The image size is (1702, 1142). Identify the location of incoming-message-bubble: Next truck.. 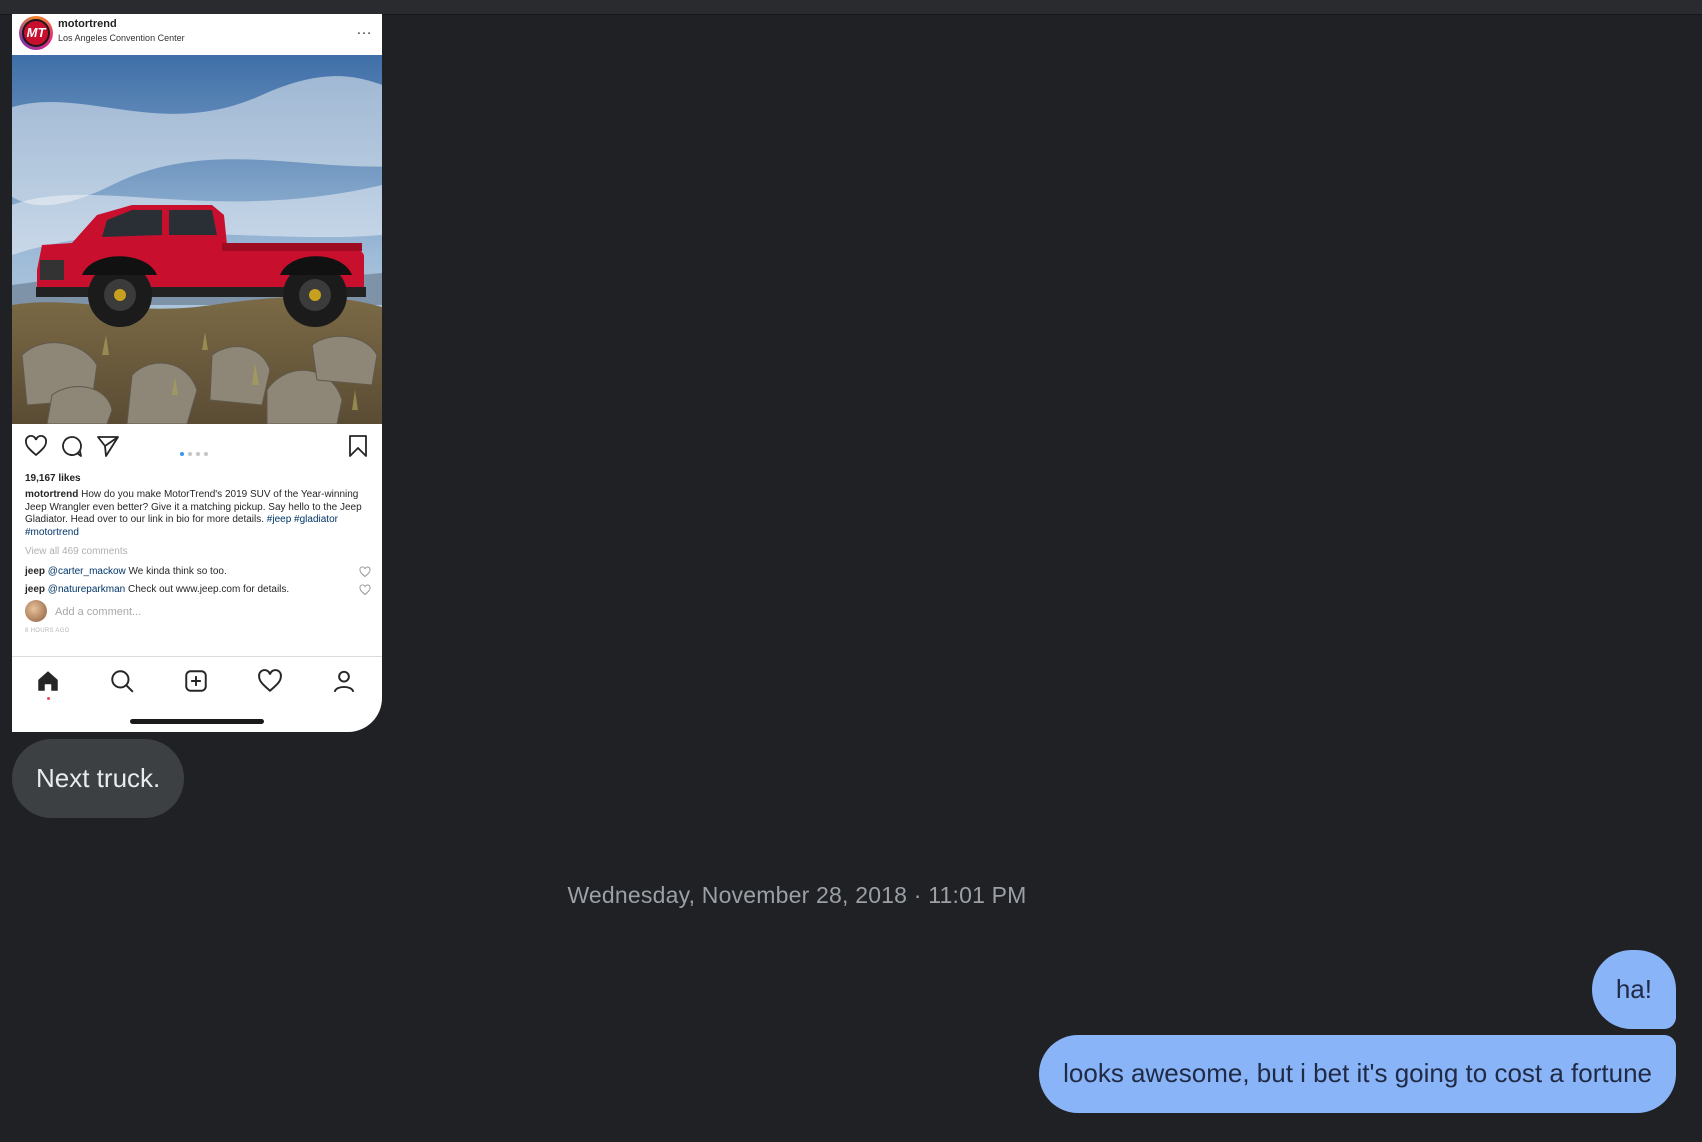
(98, 778).